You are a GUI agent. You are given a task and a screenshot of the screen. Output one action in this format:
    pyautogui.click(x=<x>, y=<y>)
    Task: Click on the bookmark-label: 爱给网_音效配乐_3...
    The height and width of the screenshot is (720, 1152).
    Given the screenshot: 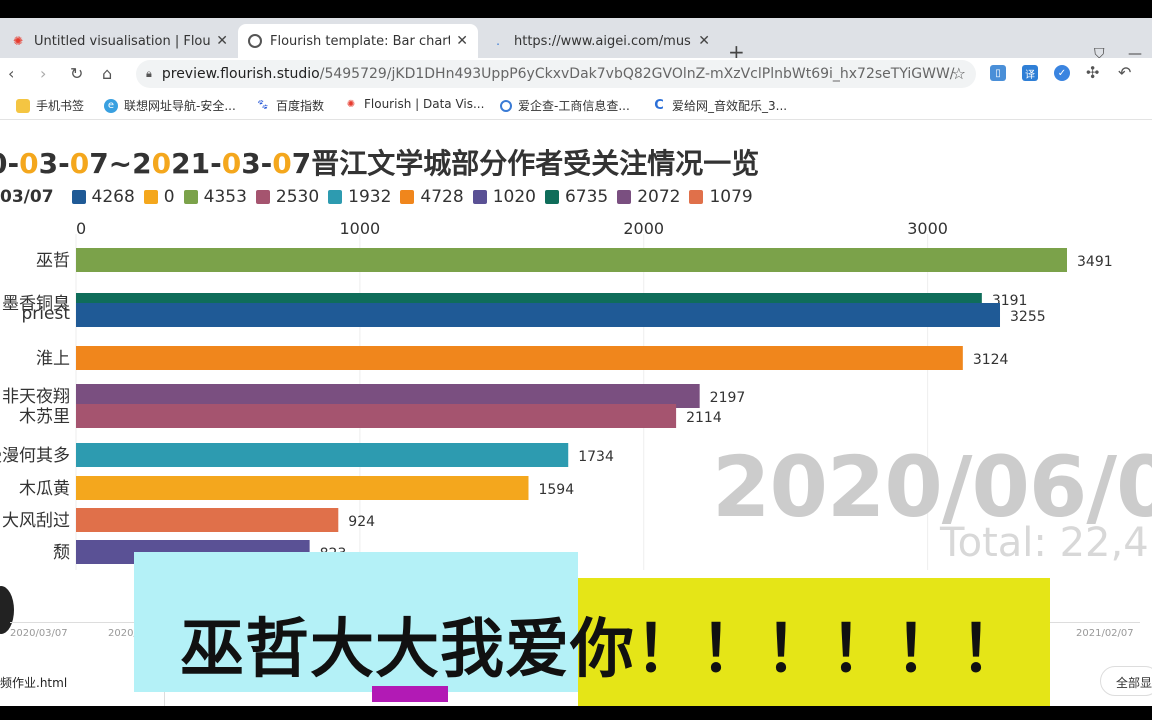 What is the action you would take?
    pyautogui.click(x=730, y=106)
    